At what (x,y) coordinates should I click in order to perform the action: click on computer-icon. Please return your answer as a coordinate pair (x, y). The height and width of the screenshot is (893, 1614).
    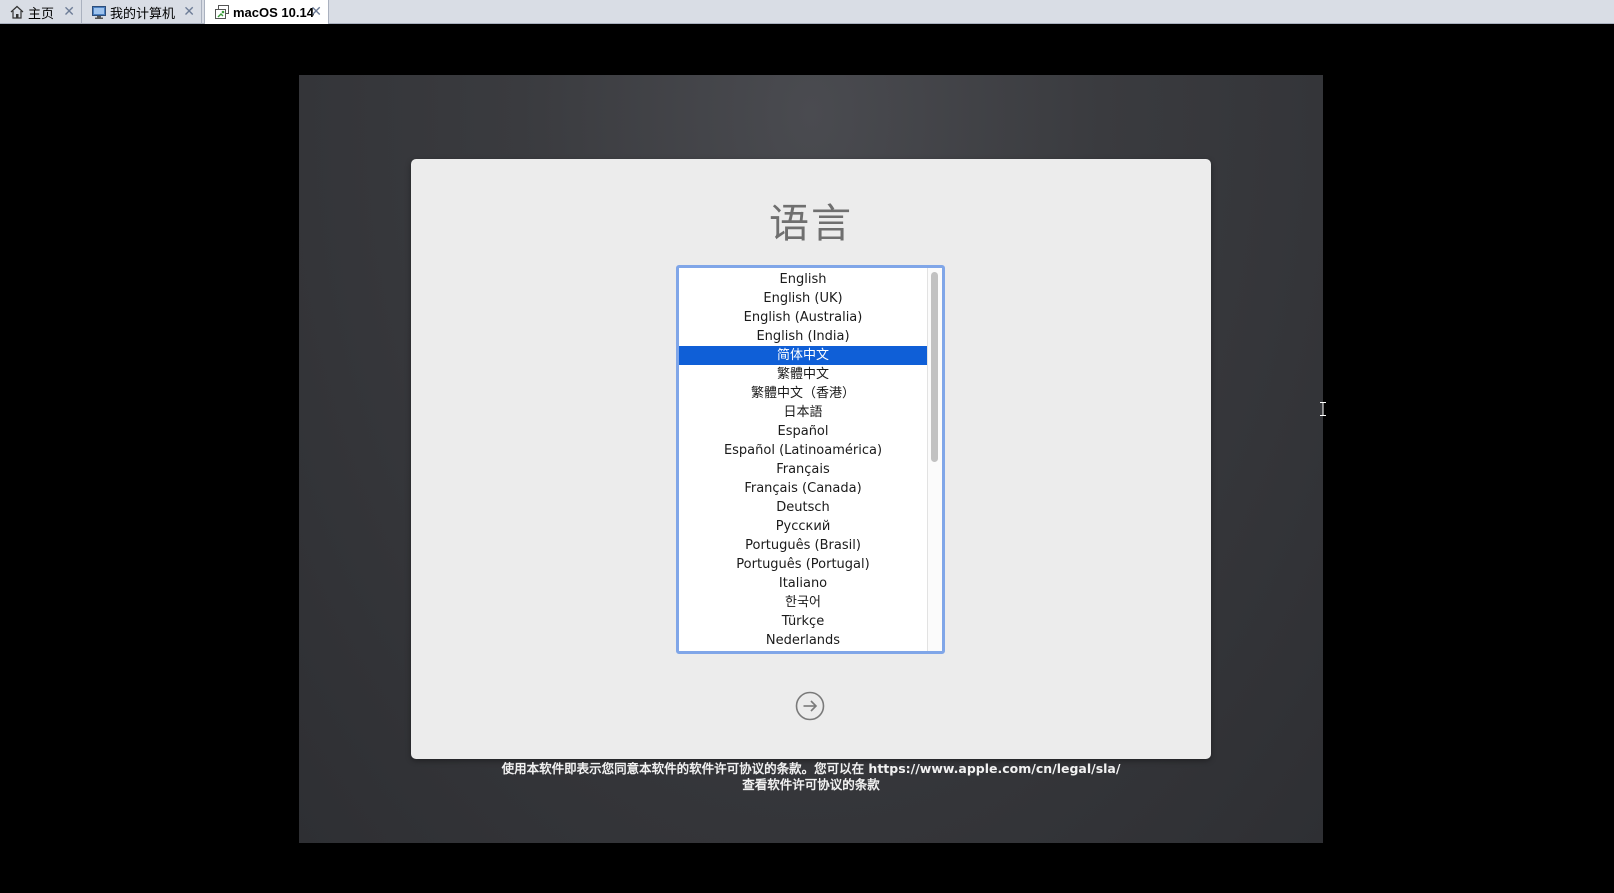
    Looking at the image, I should click on (99, 12).